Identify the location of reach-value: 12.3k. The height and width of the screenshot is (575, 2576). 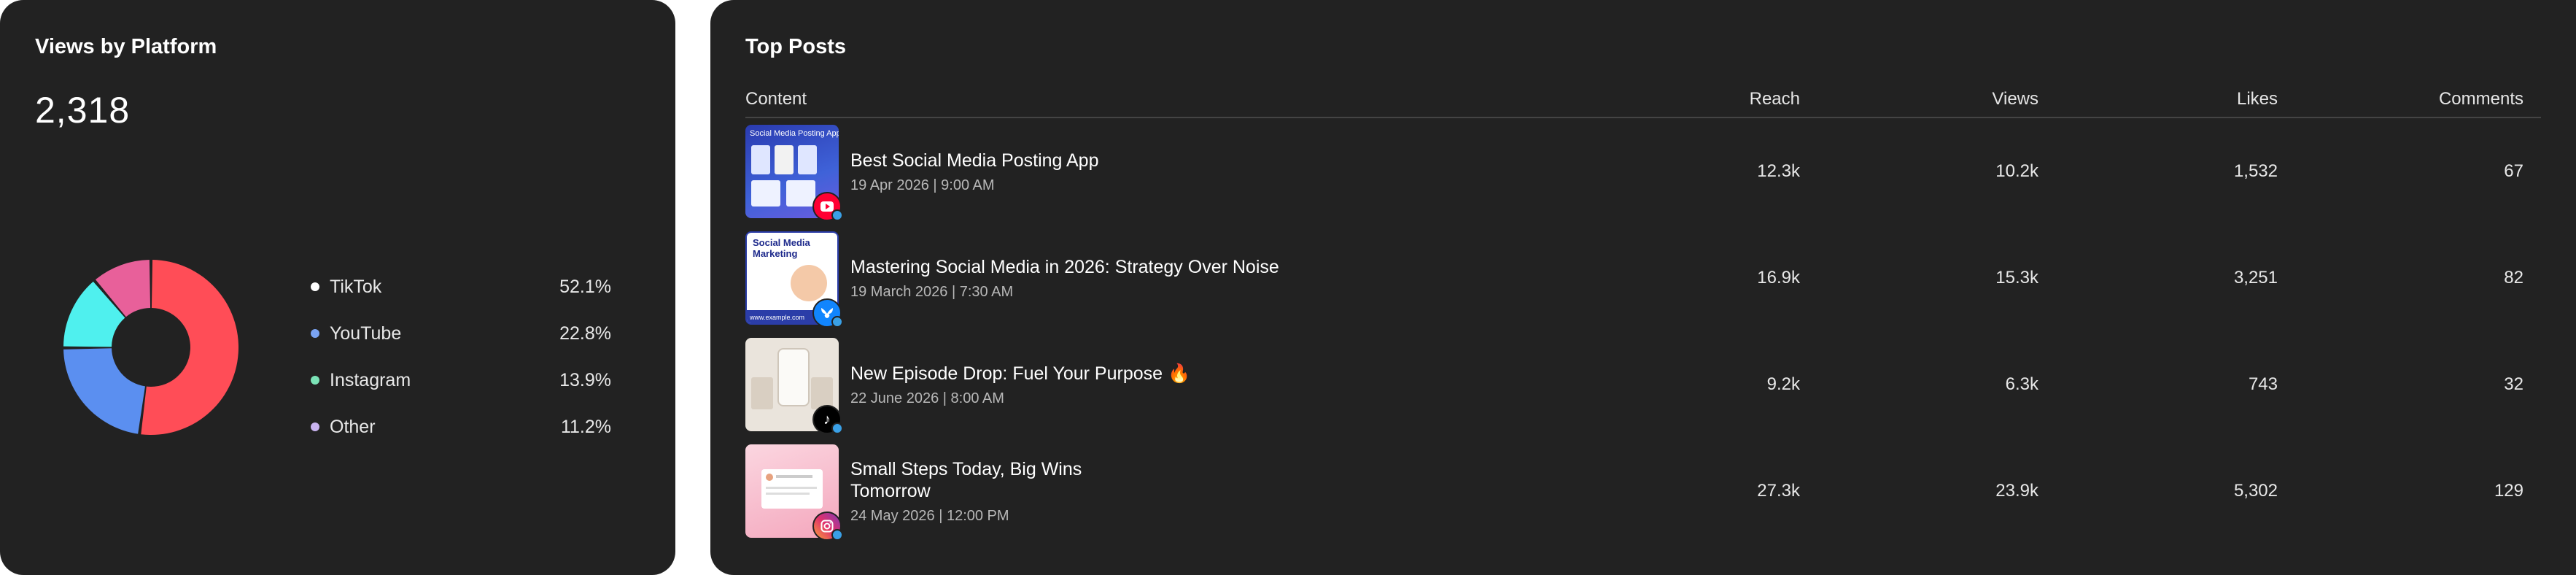
(1779, 171).